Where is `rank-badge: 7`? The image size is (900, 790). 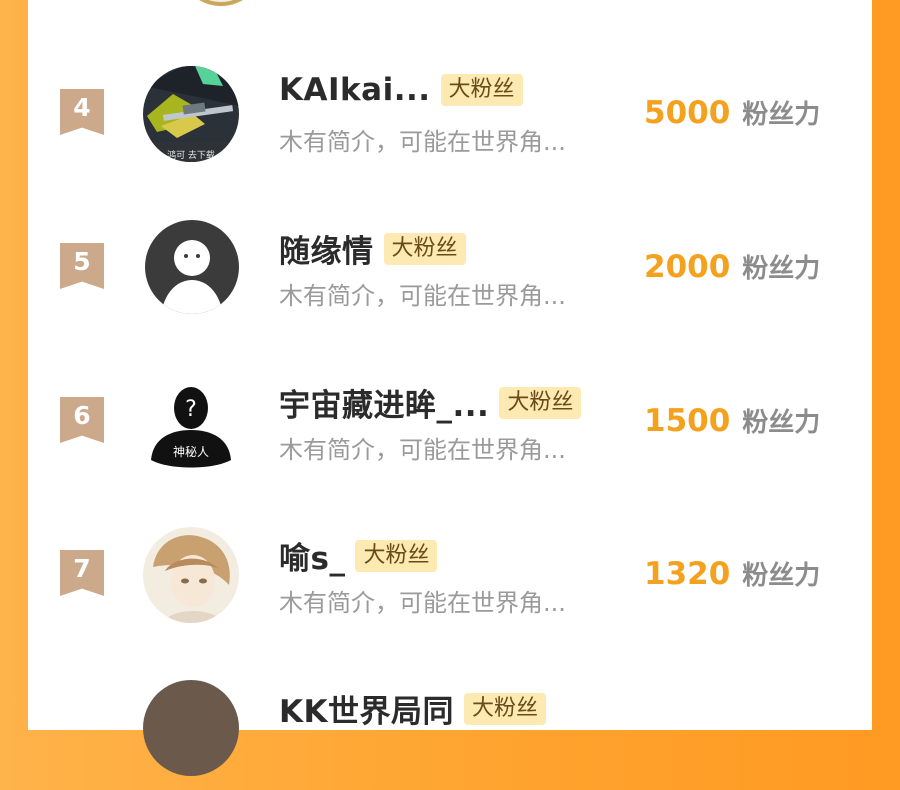 rank-badge: 7 is located at coordinates (82, 573).